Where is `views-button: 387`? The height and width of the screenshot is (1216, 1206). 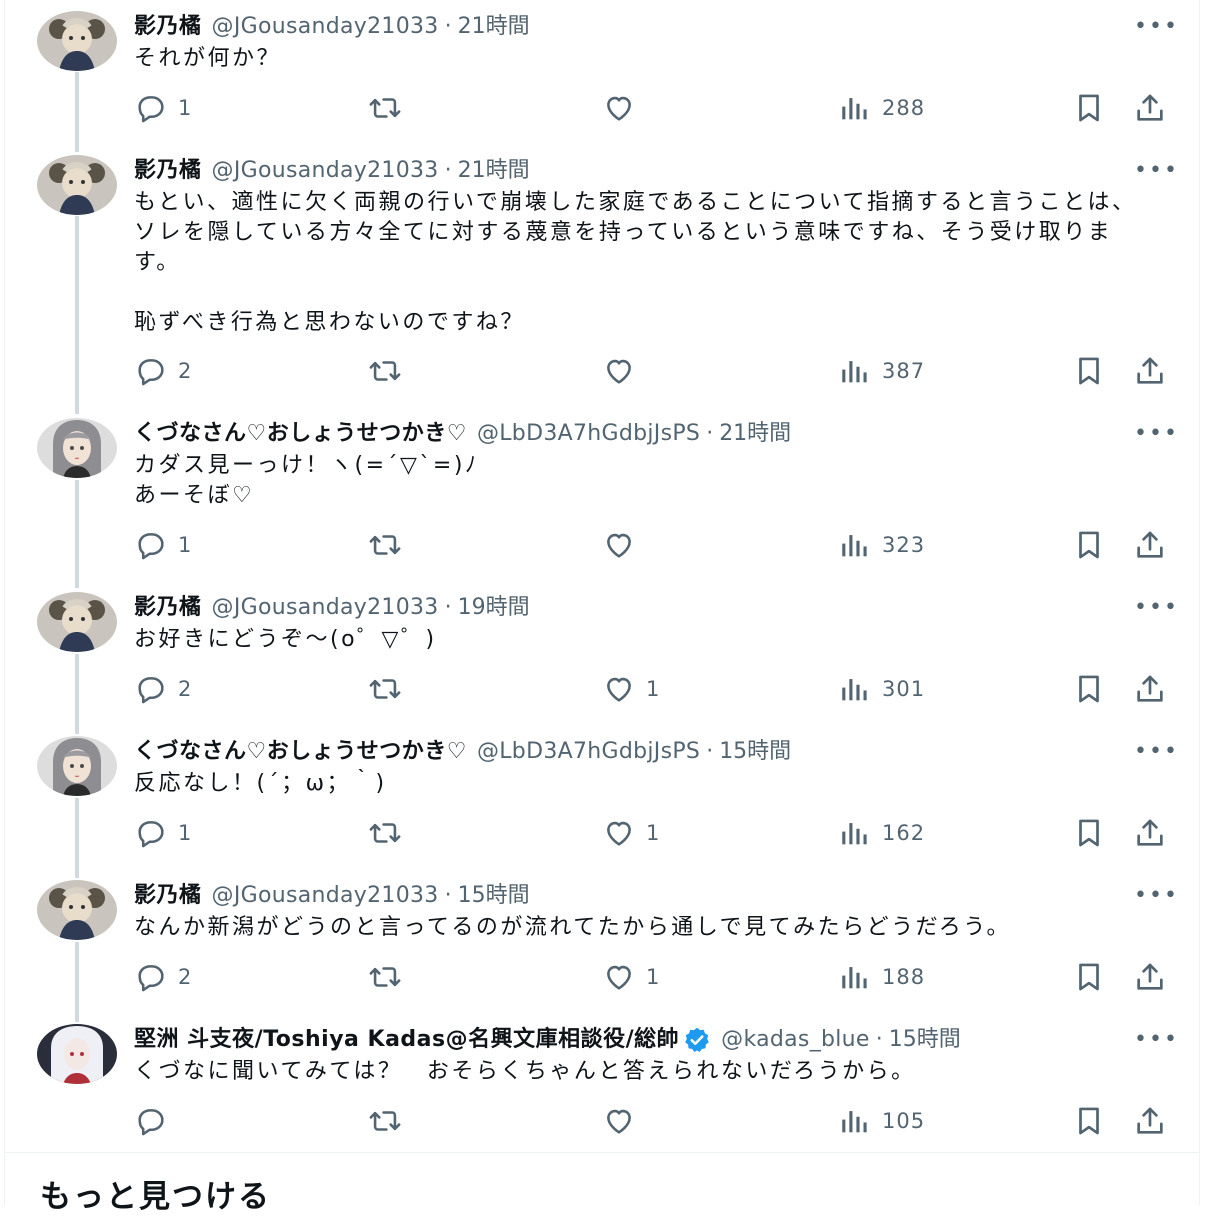
views-button: 387 is located at coordinates (881, 371).